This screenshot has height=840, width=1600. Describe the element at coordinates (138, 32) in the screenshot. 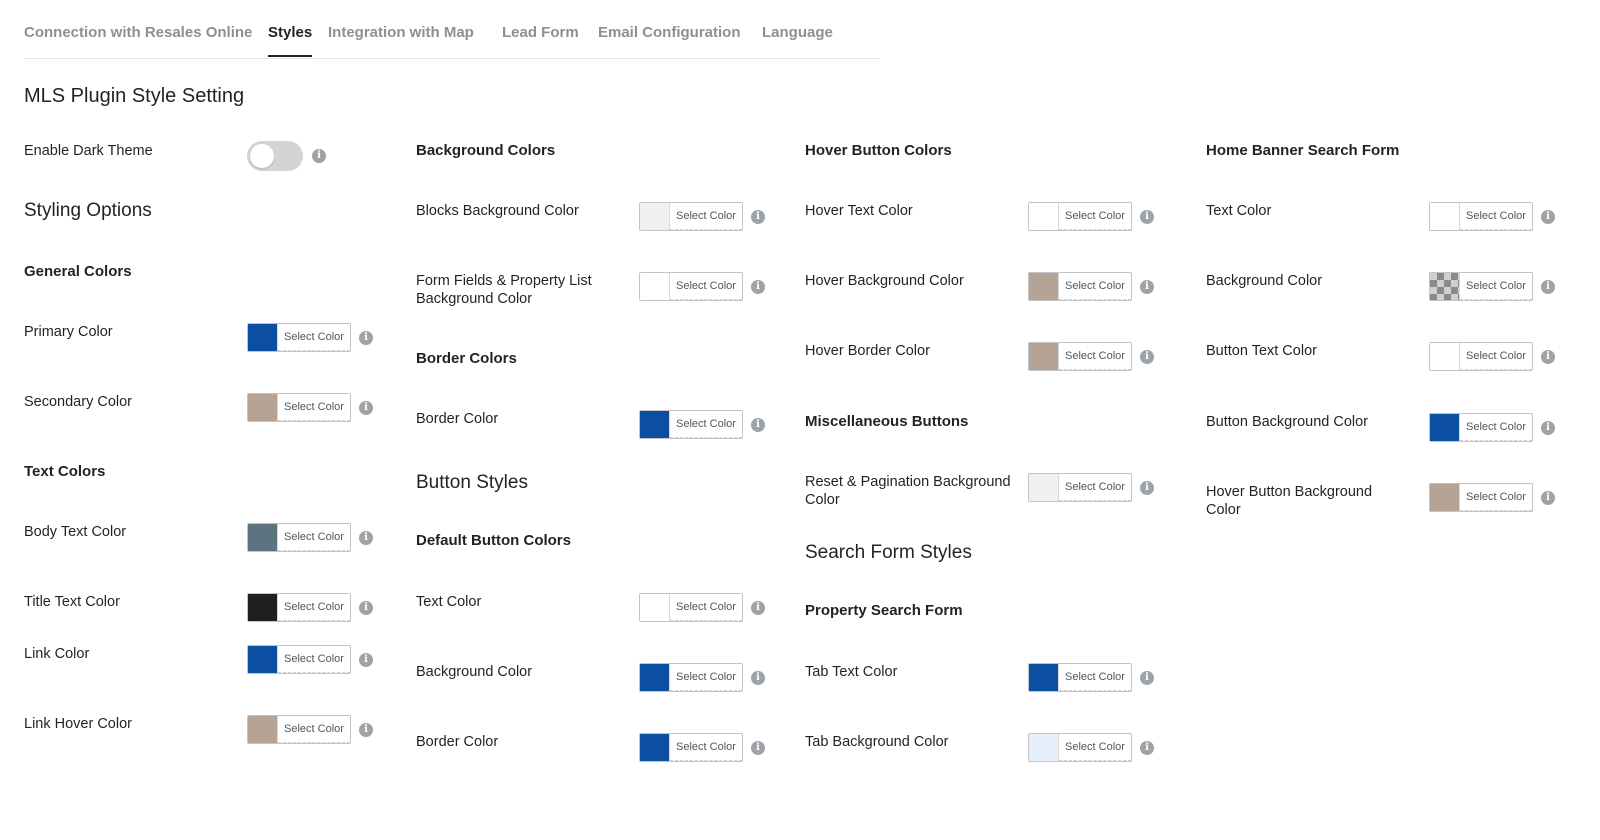

I see `tab-connection-resales-online: Connection with Resales Online` at that location.